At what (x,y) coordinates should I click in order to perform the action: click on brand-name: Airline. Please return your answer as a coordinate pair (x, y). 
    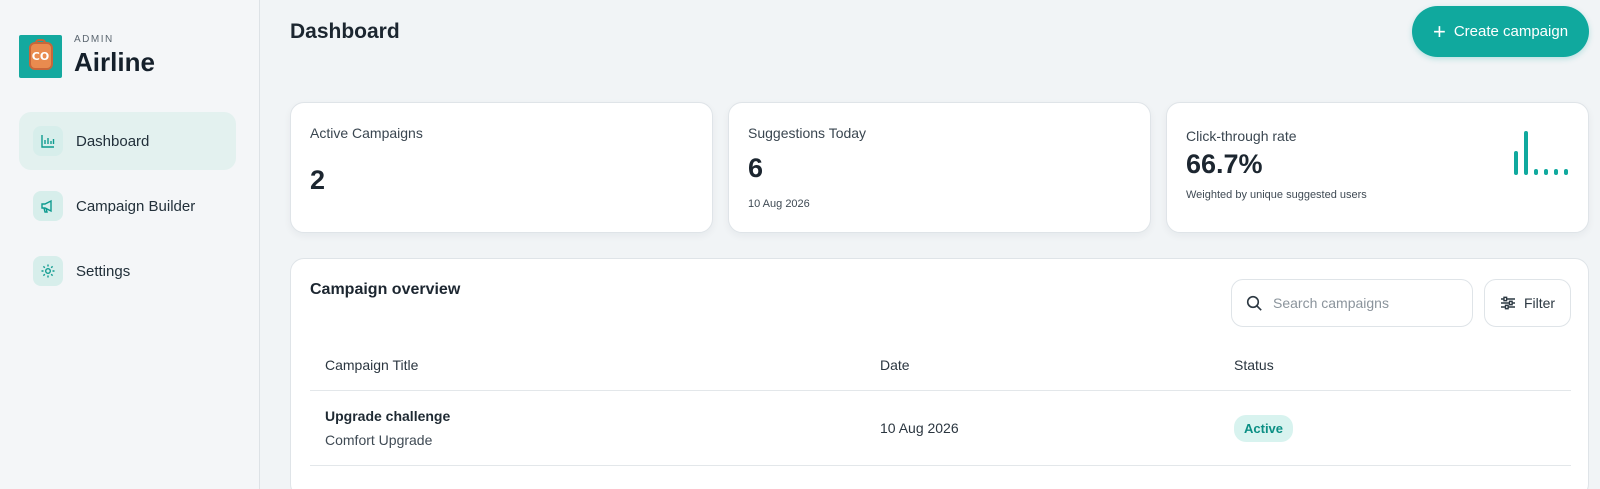
    Looking at the image, I should click on (114, 62).